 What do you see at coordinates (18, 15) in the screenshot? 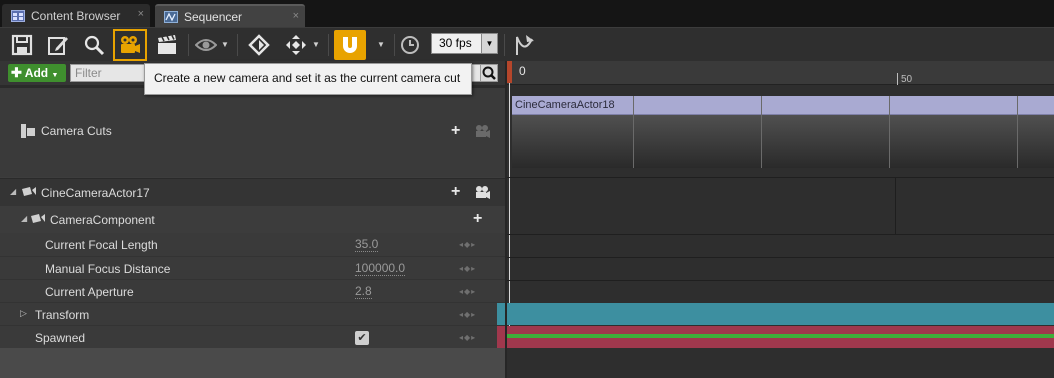
I see `content-browser-icon` at bounding box center [18, 15].